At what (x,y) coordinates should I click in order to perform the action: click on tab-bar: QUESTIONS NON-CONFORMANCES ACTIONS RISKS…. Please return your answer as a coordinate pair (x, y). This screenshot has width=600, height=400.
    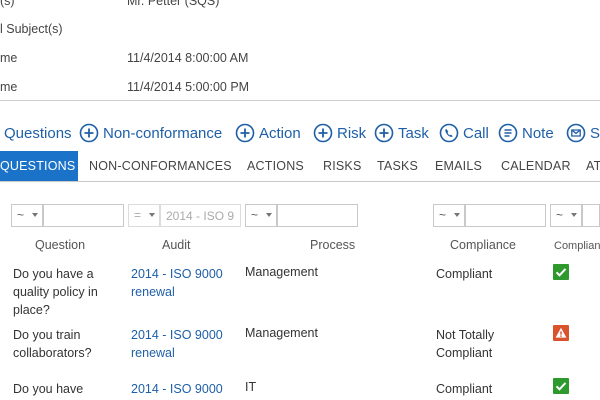
    Looking at the image, I should click on (300, 166).